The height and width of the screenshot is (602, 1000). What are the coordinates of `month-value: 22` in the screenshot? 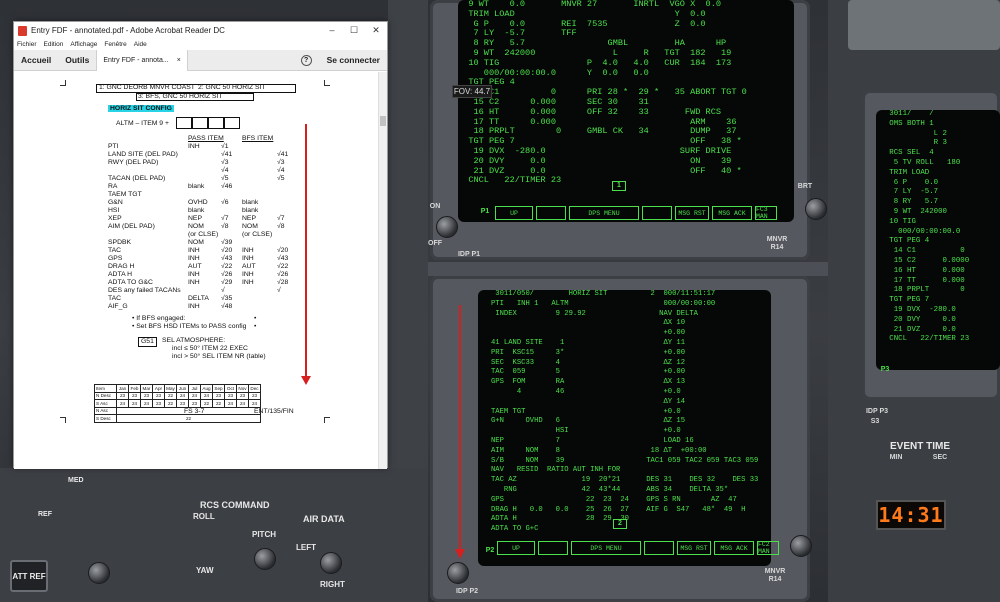 It's located at (170, 395).